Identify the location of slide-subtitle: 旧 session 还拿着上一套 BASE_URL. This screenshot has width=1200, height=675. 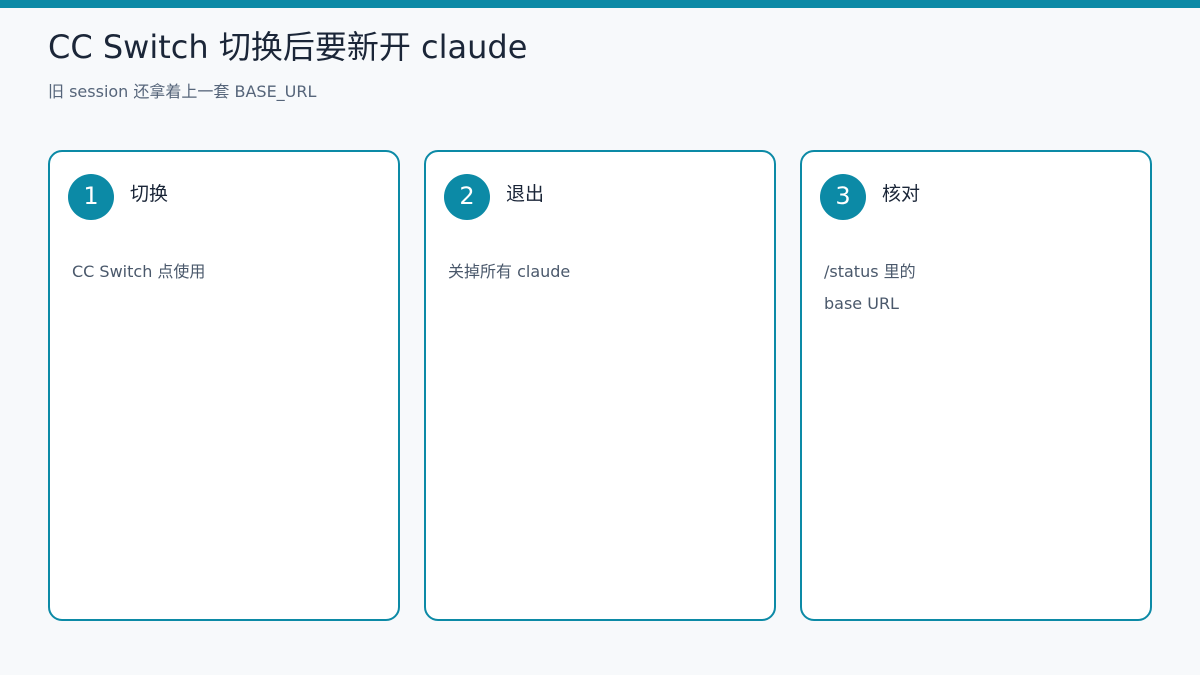
(182, 91).